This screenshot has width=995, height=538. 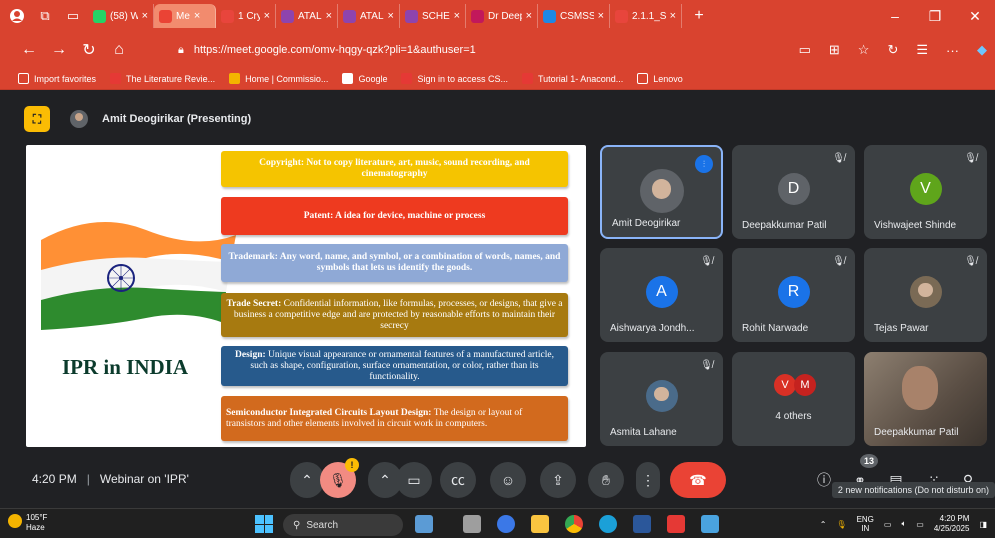 What do you see at coordinates (676, 524) in the screenshot?
I see `acrobat-icon` at bounding box center [676, 524].